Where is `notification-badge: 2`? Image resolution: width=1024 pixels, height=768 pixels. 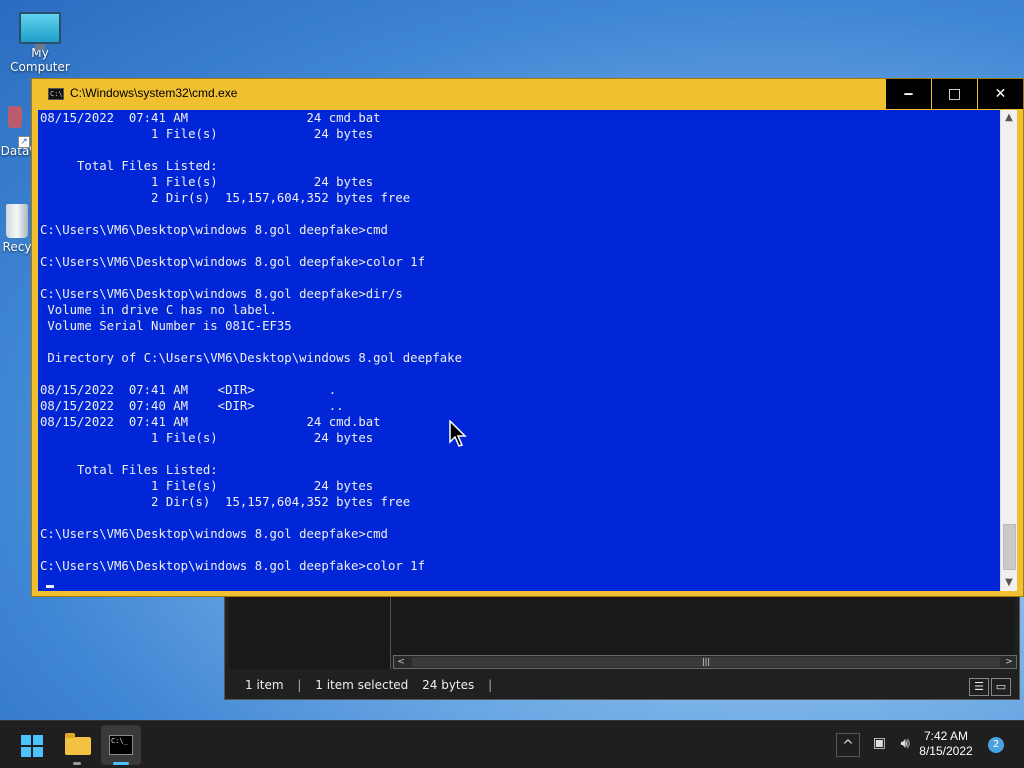 notification-badge: 2 is located at coordinates (996, 745).